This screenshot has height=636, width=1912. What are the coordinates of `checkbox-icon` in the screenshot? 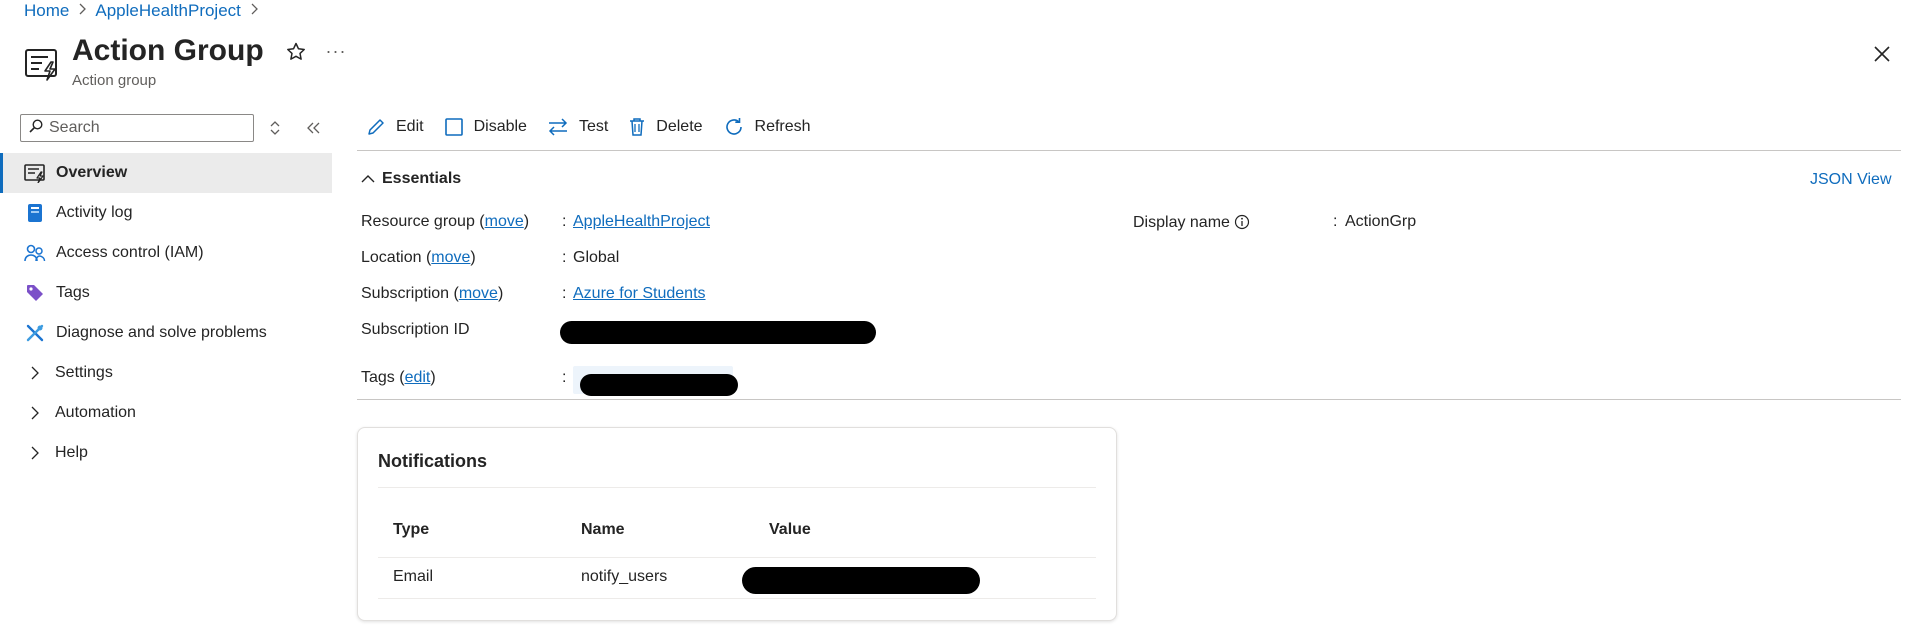 It's located at (453, 127).